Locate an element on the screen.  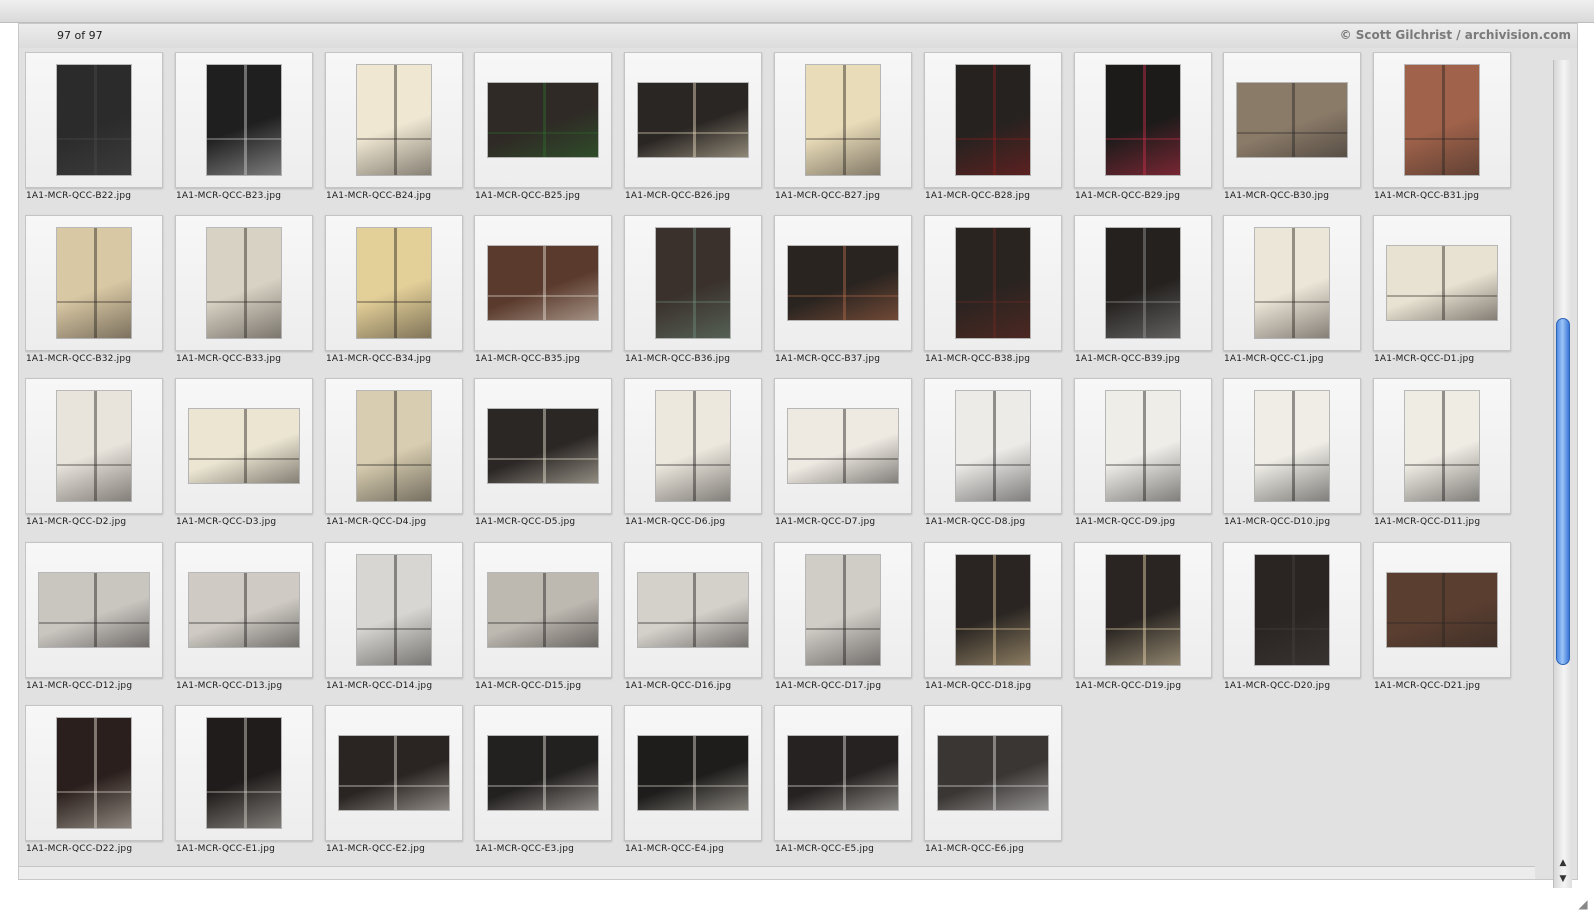
thumbnail-item: 1A1-MCR-QCC-B35.jpg is located at coordinates (544, 293).